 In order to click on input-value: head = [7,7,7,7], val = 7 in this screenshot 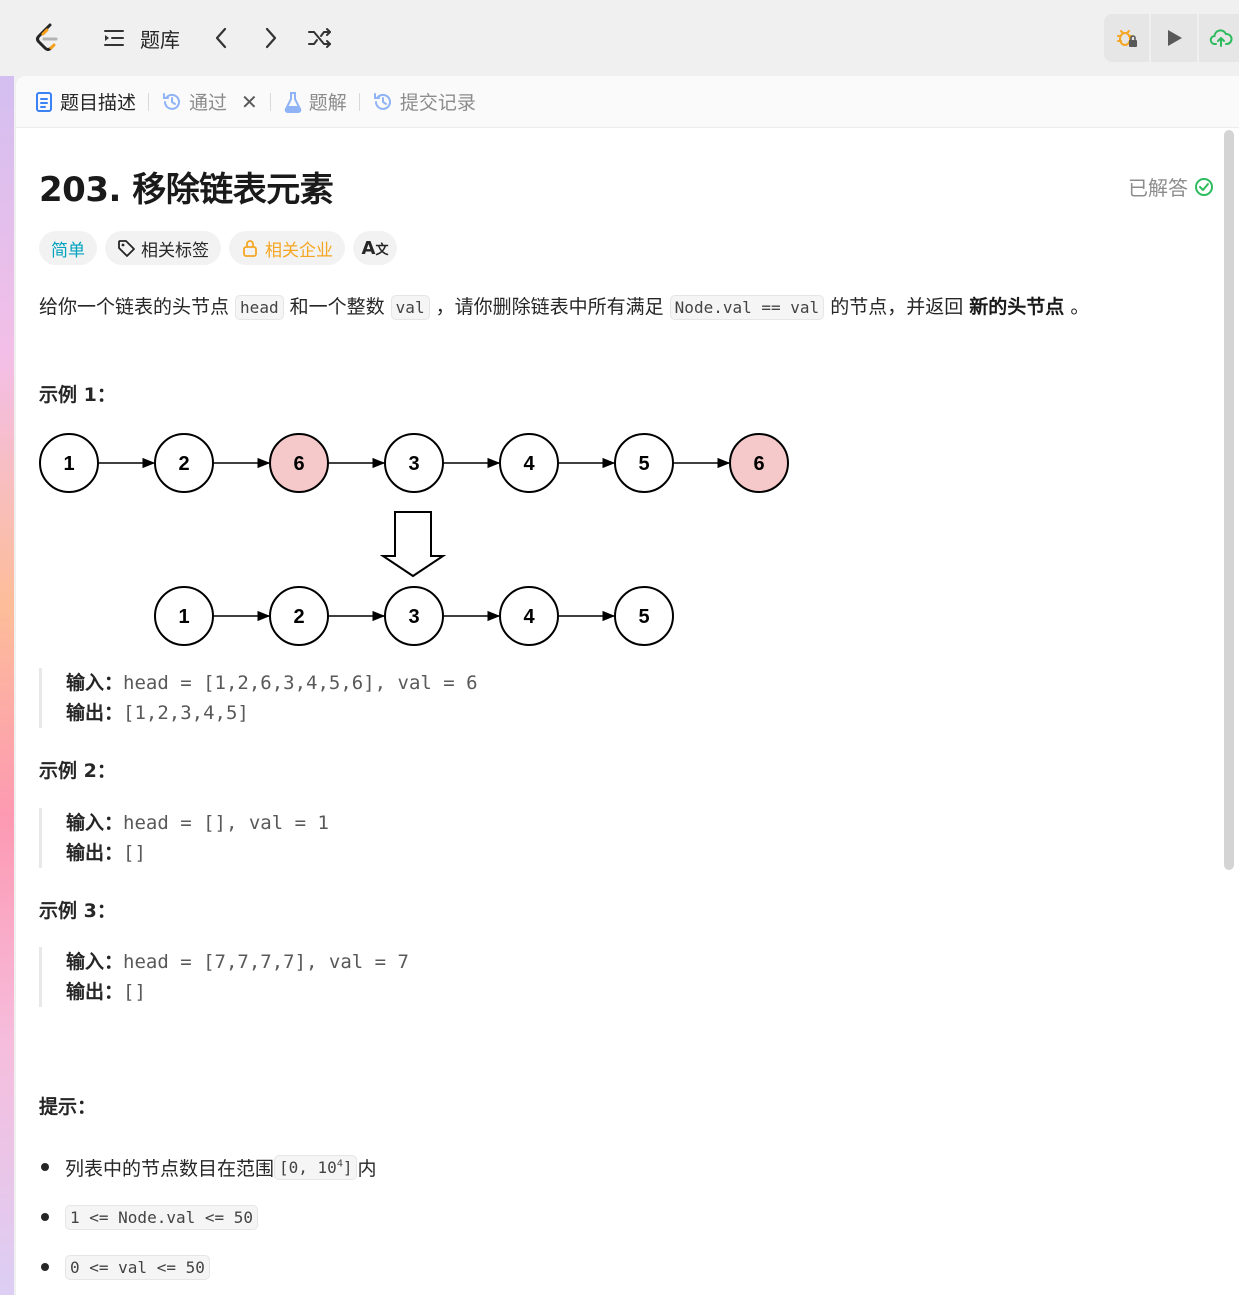, I will do `click(266, 962)`.